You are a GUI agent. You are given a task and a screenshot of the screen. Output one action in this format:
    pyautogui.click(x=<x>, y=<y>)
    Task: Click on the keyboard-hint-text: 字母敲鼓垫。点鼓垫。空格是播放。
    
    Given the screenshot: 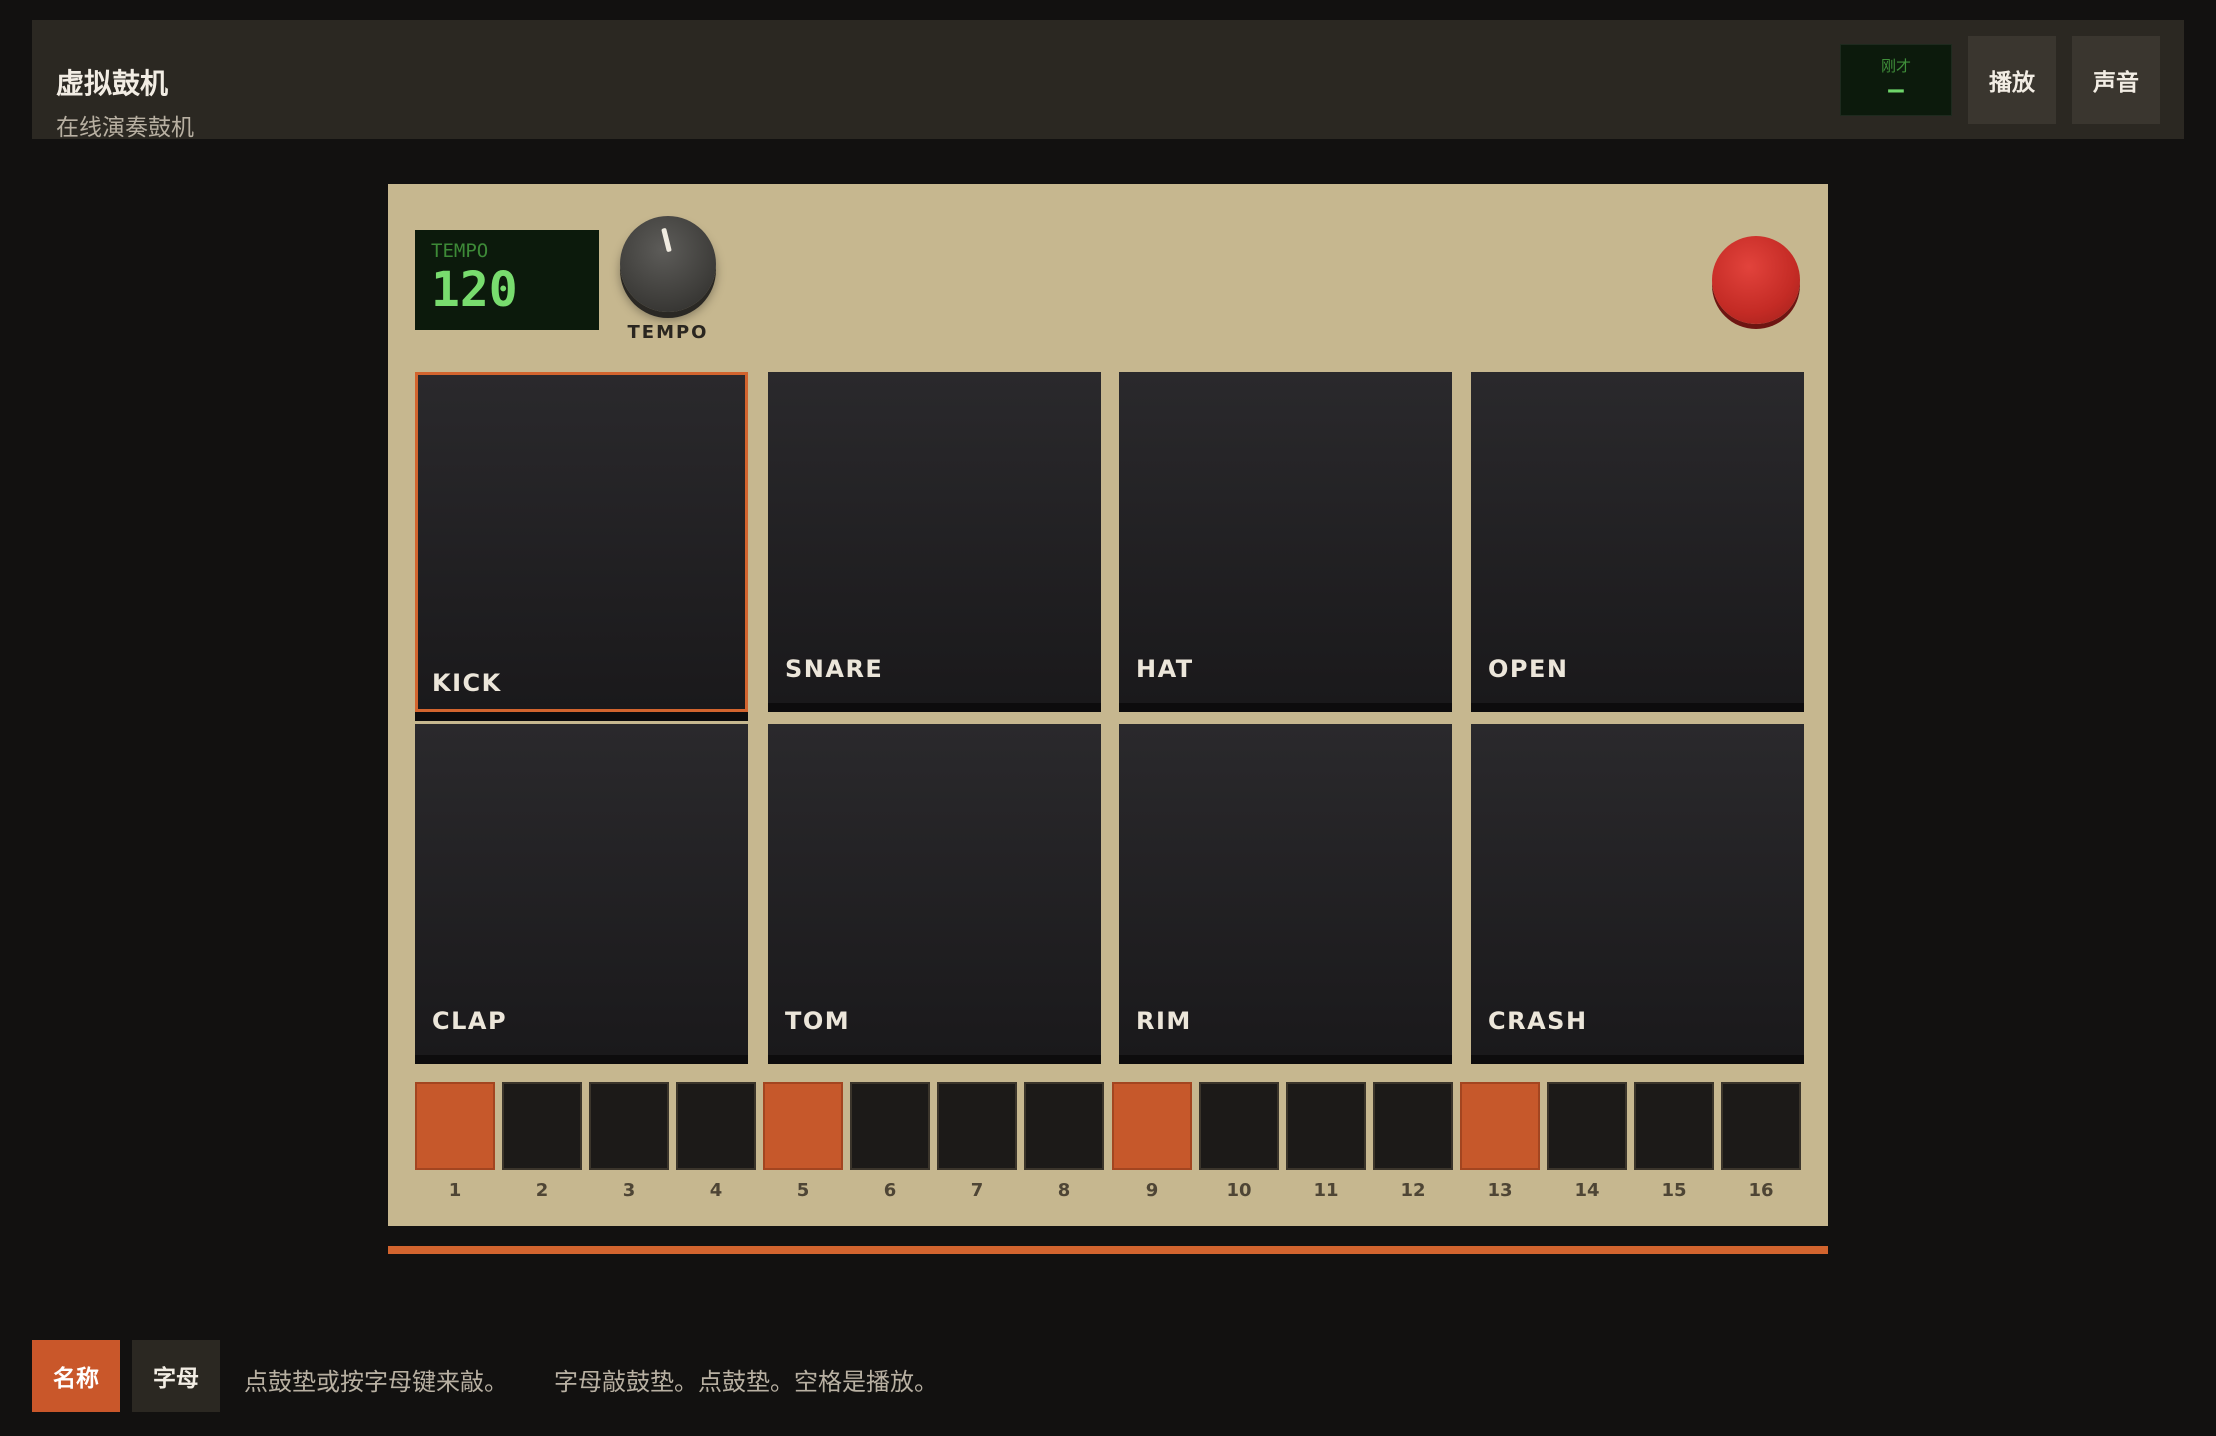 What is the action you would take?
    pyautogui.click(x=746, y=1382)
    